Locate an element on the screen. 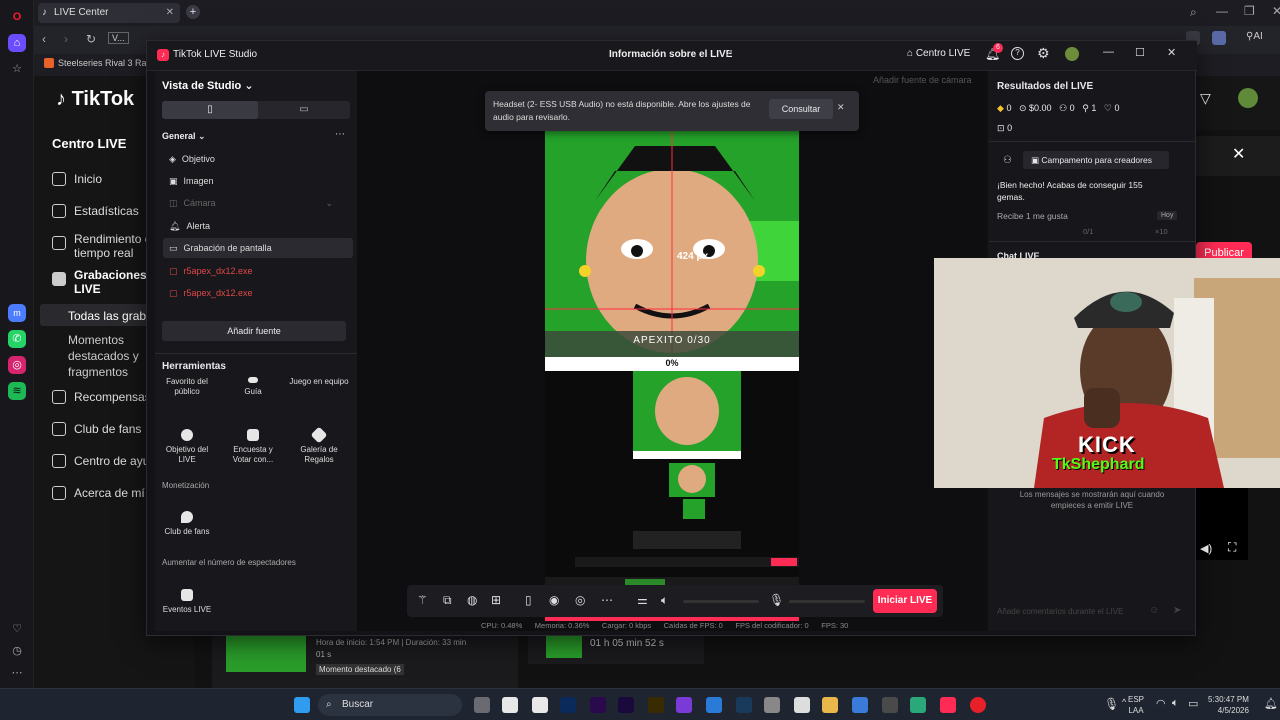  premiere-icon is located at coordinates (598, 705).